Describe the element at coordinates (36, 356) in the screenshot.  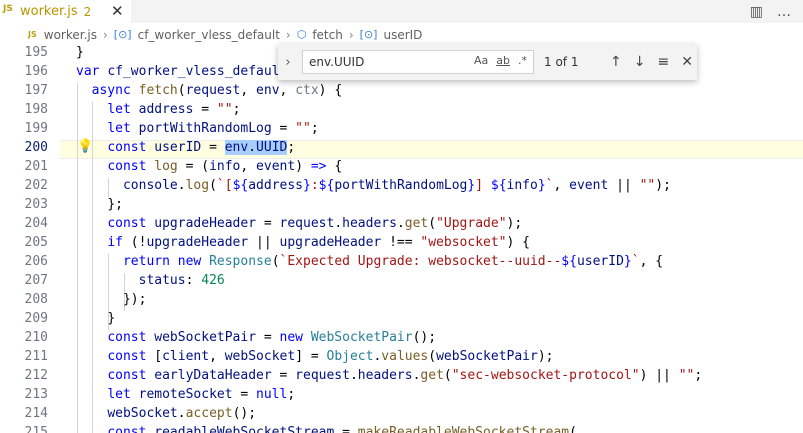
I see `line-number: 211` at that location.